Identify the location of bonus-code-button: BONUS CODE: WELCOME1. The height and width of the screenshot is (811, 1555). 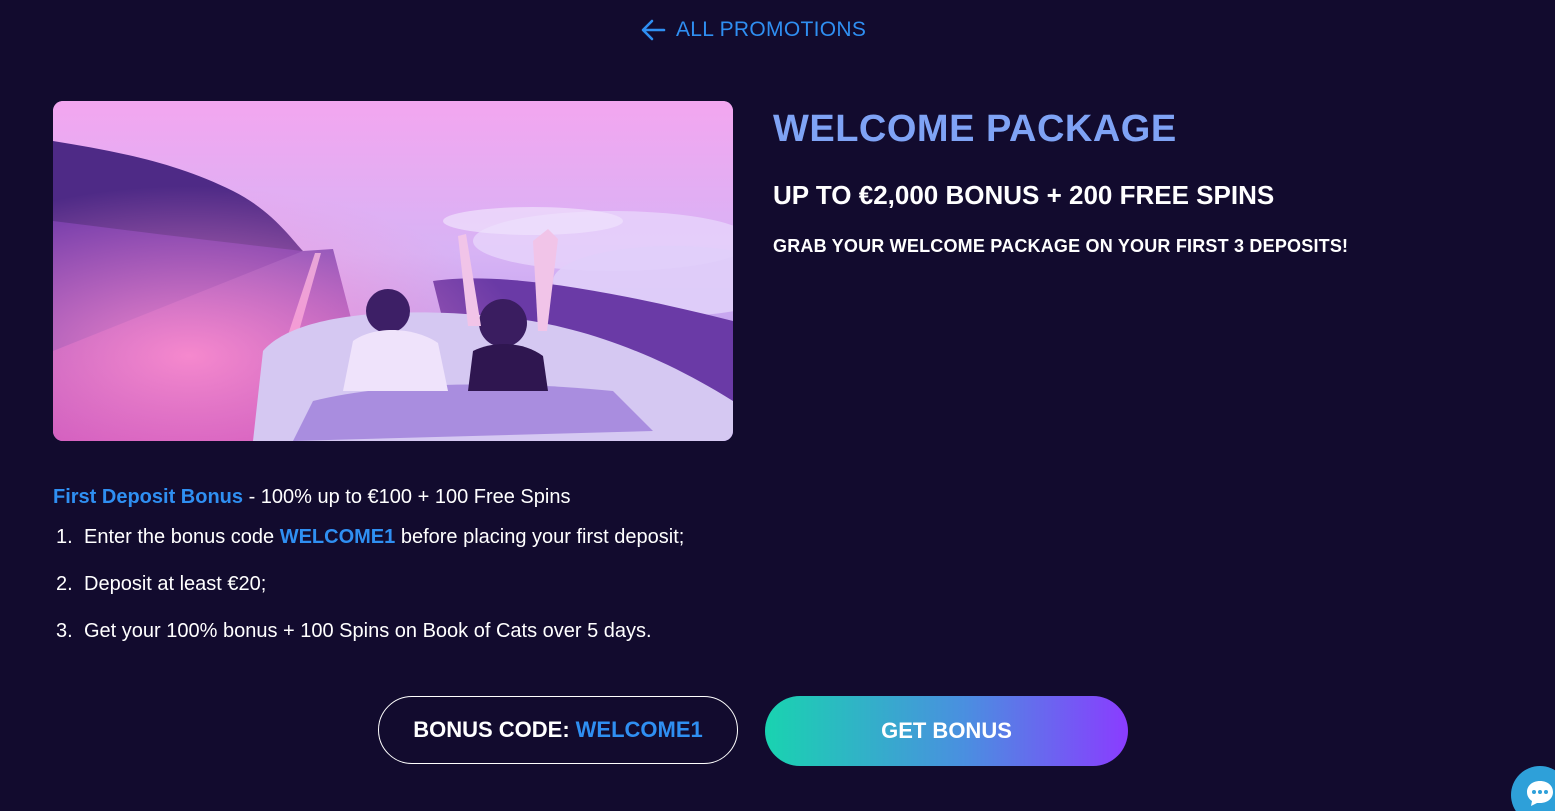
(558, 730).